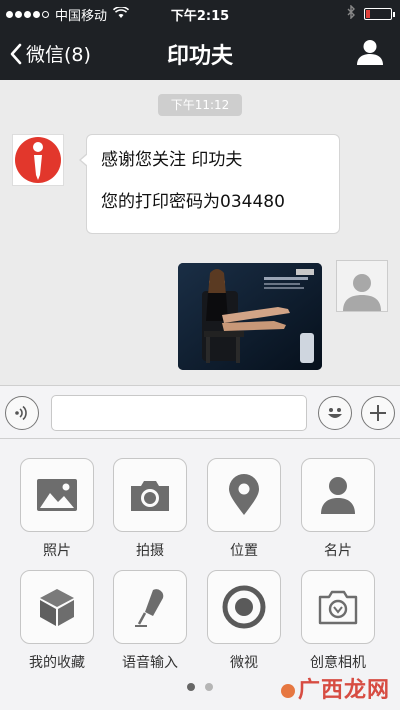 The image size is (400, 710). Describe the element at coordinates (200, 53) in the screenshot. I see `nav-bar: 微信(8) 印功夫` at that location.